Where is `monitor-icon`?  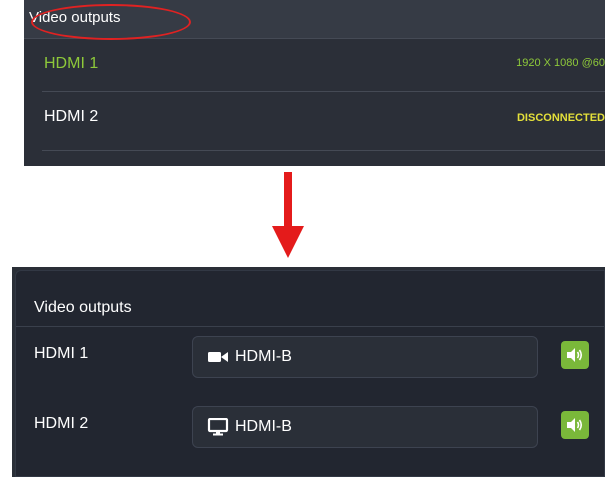 monitor-icon is located at coordinates (218, 427).